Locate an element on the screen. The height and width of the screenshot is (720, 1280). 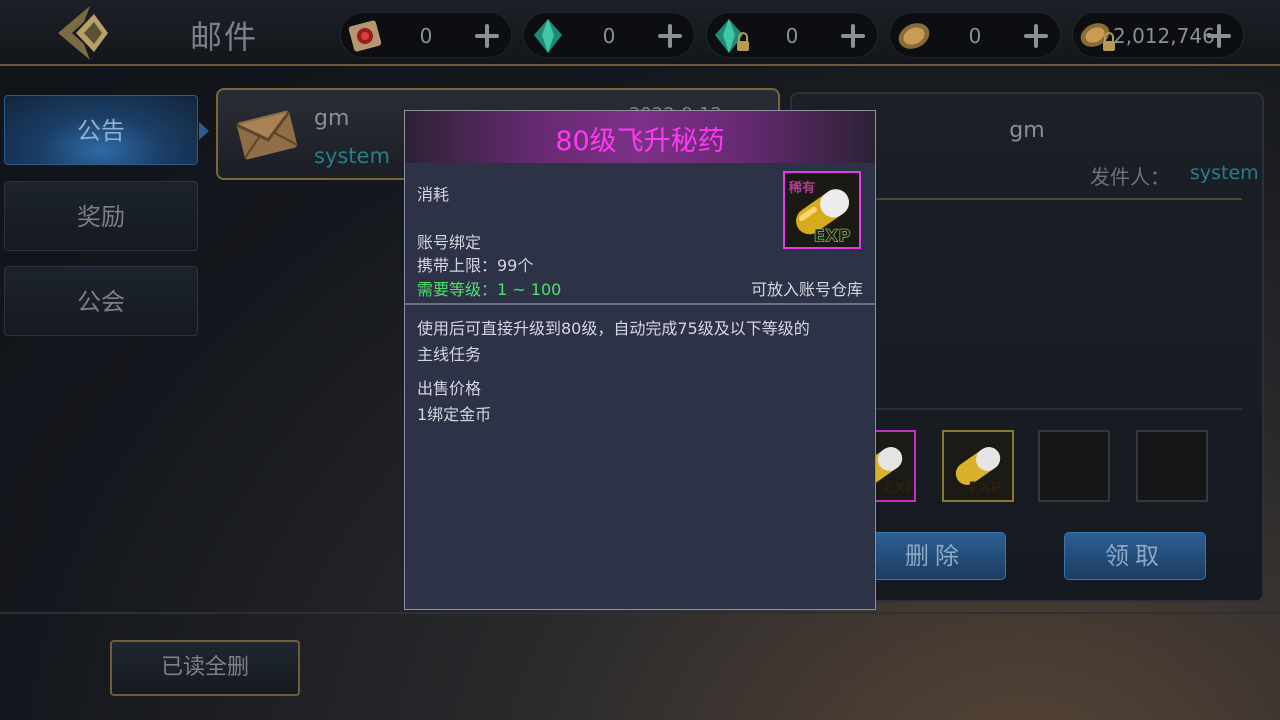
item-description-line: 使用后可直接升级到80级，自动完成75级及以下等级的 is located at coordinates (613, 328).